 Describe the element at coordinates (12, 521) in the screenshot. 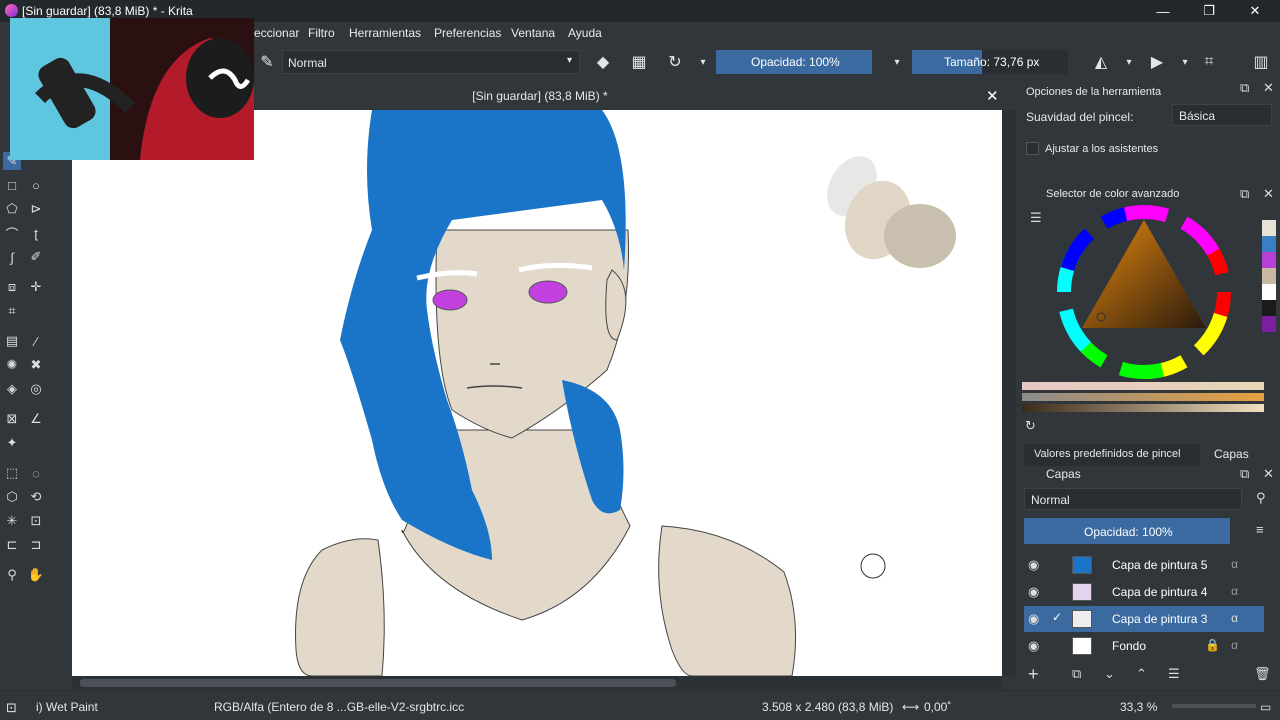

I see `magic-wand-icon: ✳` at that location.